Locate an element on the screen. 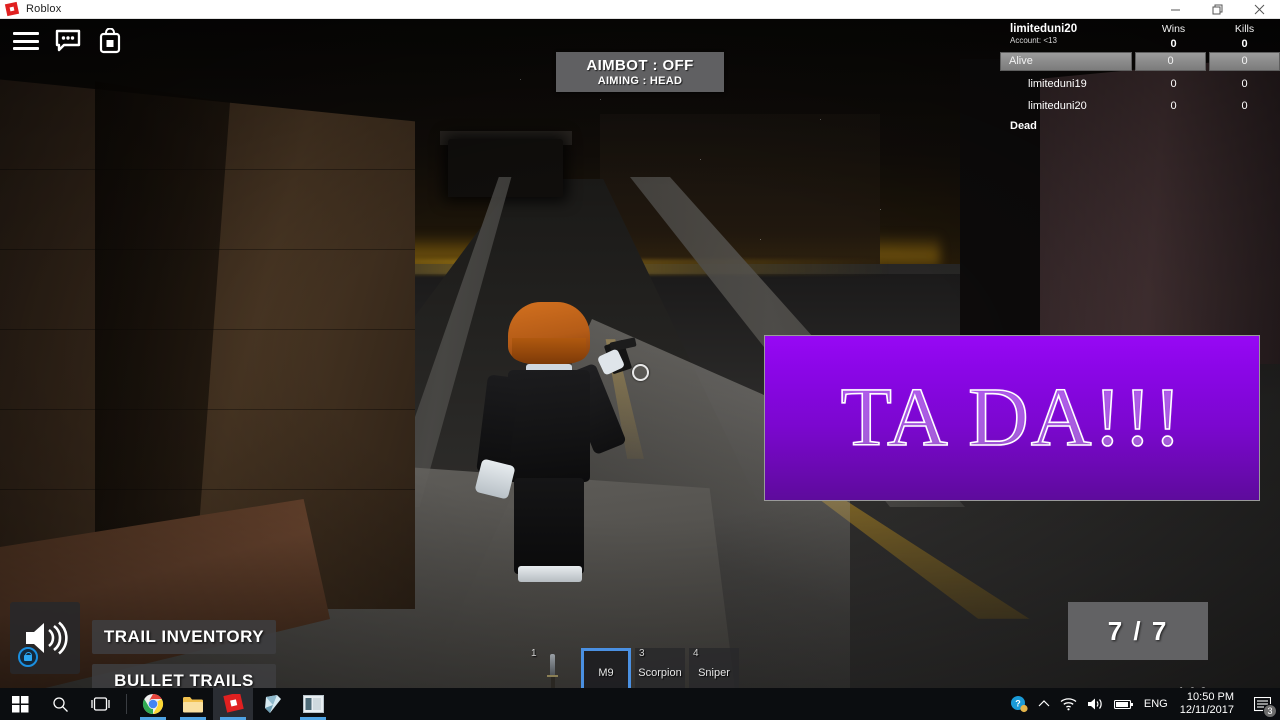 This screenshot has height=720, width=1280. hotbar-slot-number: 3 is located at coordinates (642, 653).